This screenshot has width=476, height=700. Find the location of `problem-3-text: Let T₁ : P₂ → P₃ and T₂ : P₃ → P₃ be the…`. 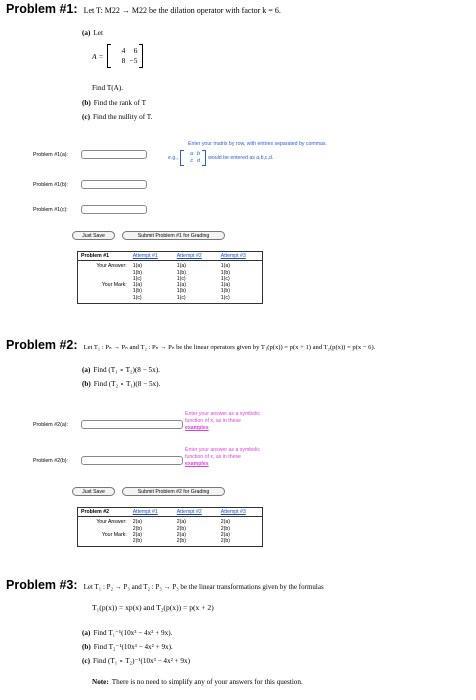

problem-3-text: Let T₁ : P₂ → P₃ and T₂ : P₃ → P₃ be the… is located at coordinates (203, 587).